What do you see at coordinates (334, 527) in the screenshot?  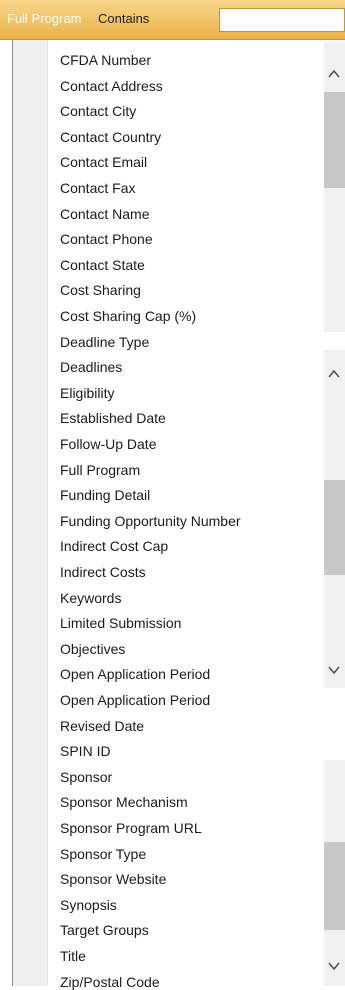 I see `middle-scrollbar-thumb` at bounding box center [334, 527].